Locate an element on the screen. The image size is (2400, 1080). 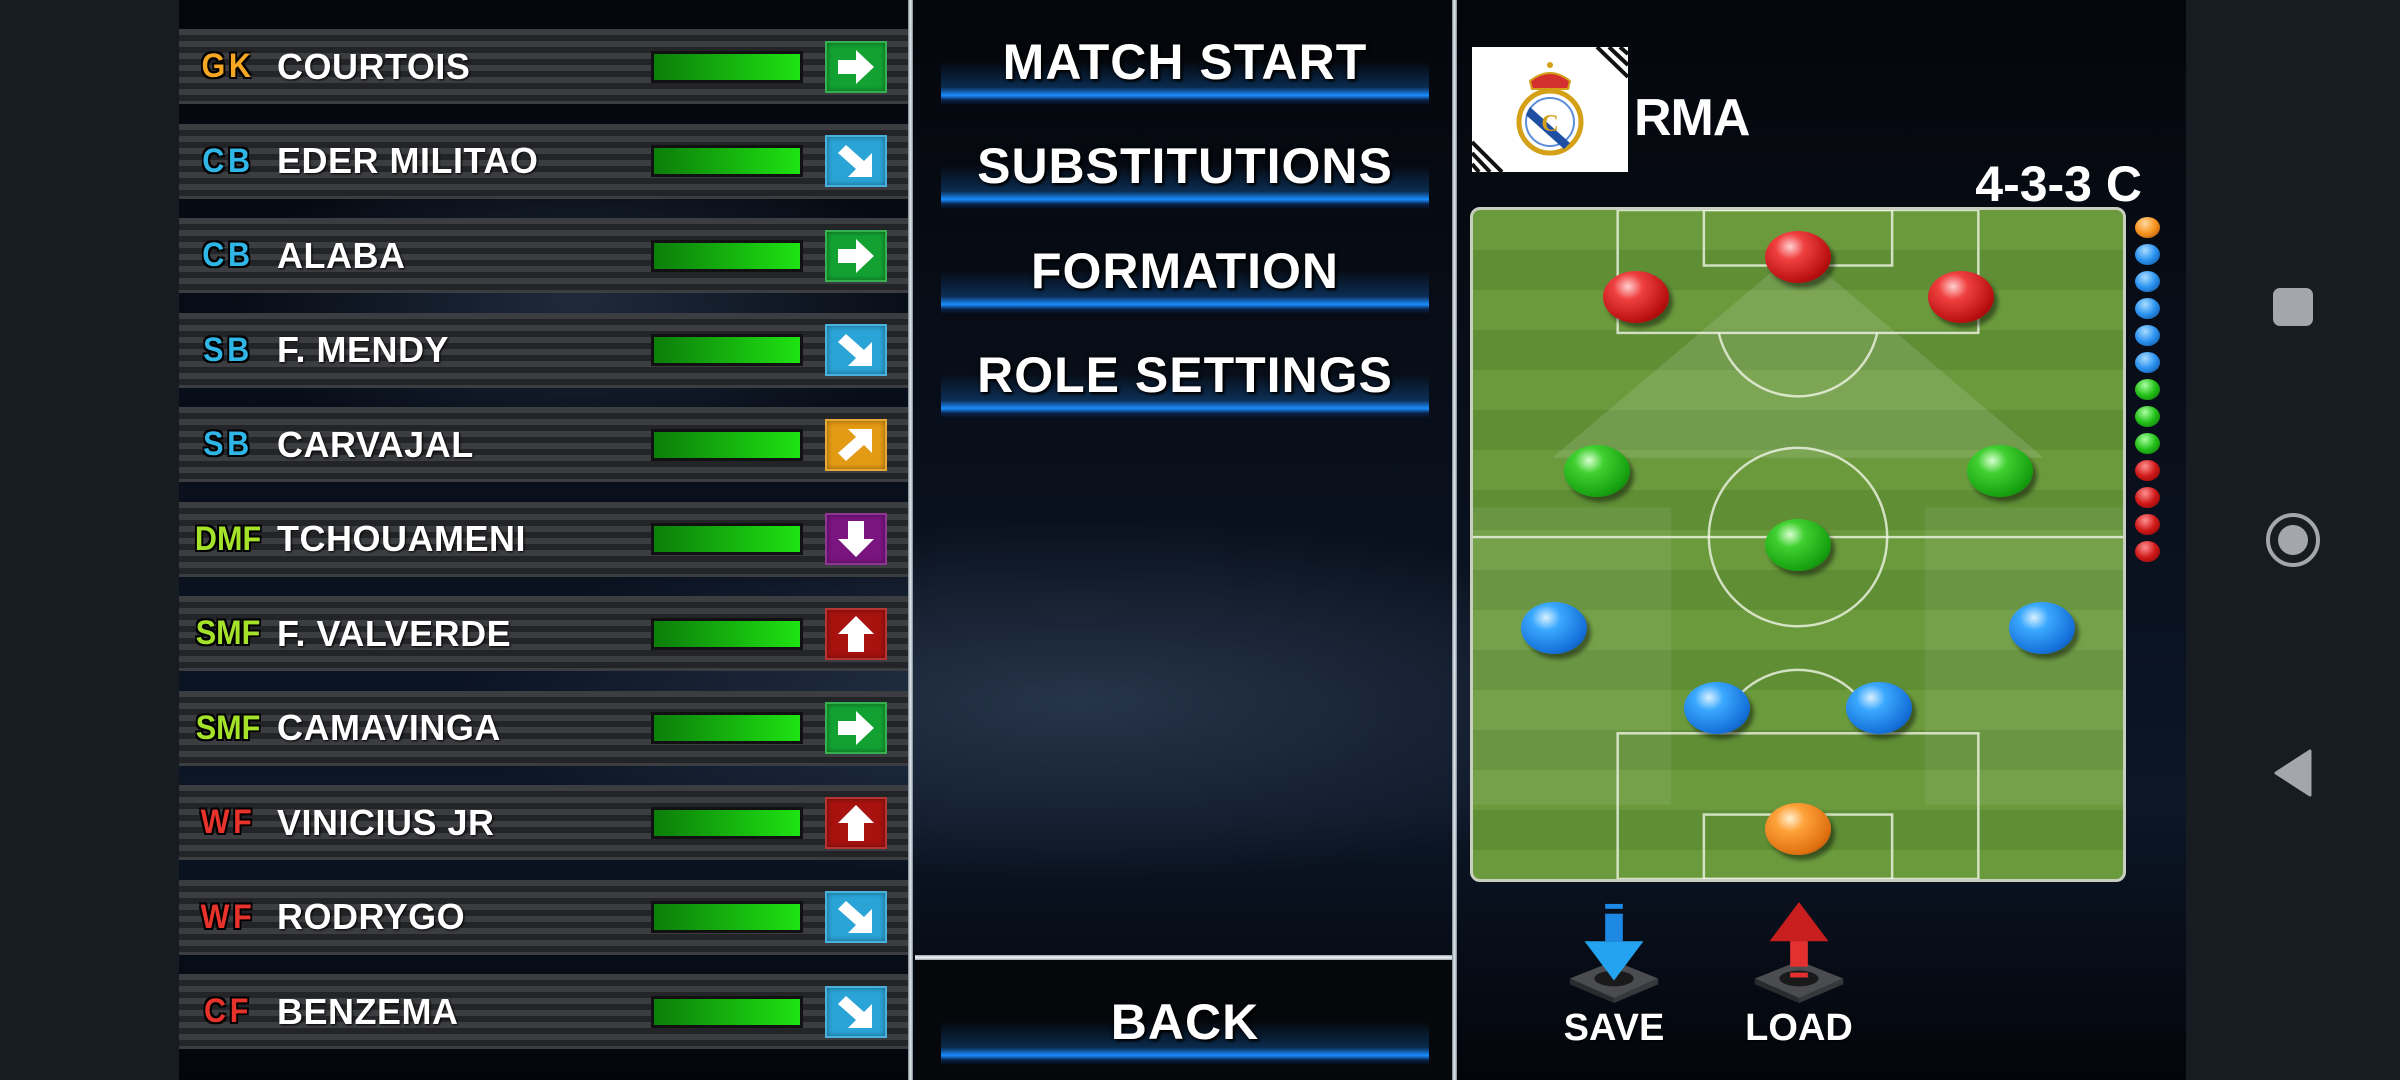
player-row: SB F. MENDY is located at coordinates (543, 350).